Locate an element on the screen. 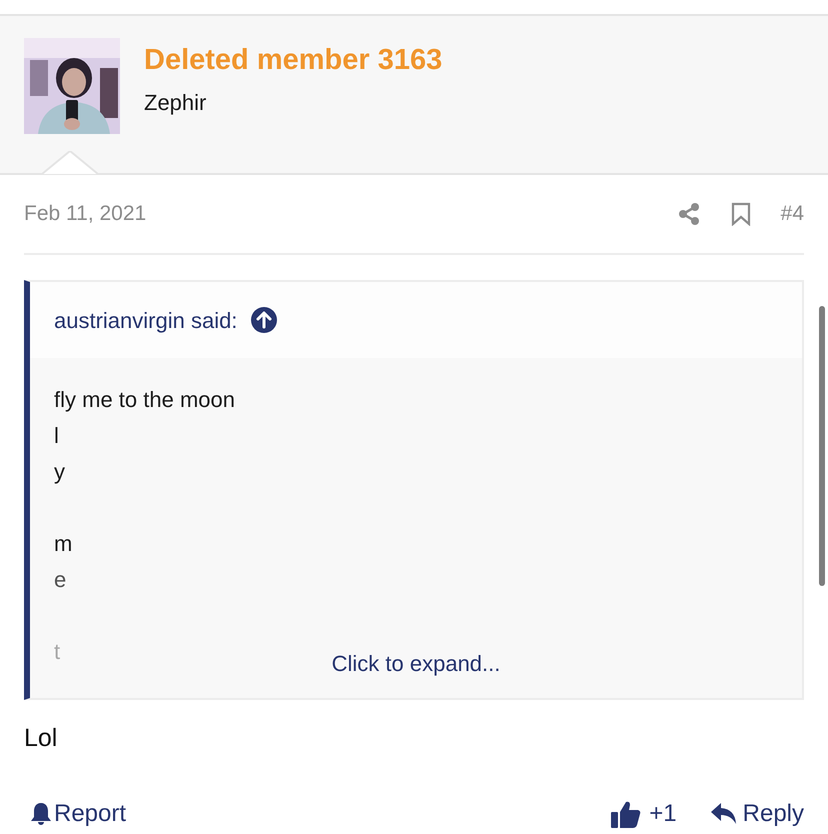 The image size is (828, 834). thumbs-up-icon is located at coordinates (626, 814).